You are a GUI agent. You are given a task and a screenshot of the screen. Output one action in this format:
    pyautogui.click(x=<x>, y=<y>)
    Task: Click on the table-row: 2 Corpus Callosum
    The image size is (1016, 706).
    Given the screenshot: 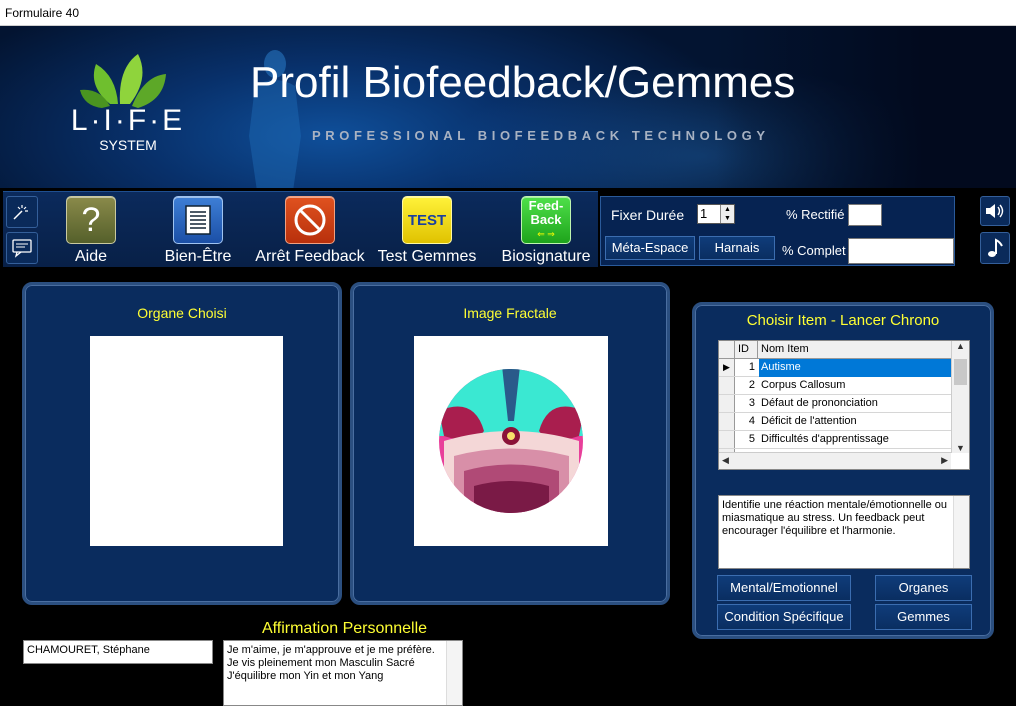 What is the action you would take?
    pyautogui.click(x=835, y=386)
    